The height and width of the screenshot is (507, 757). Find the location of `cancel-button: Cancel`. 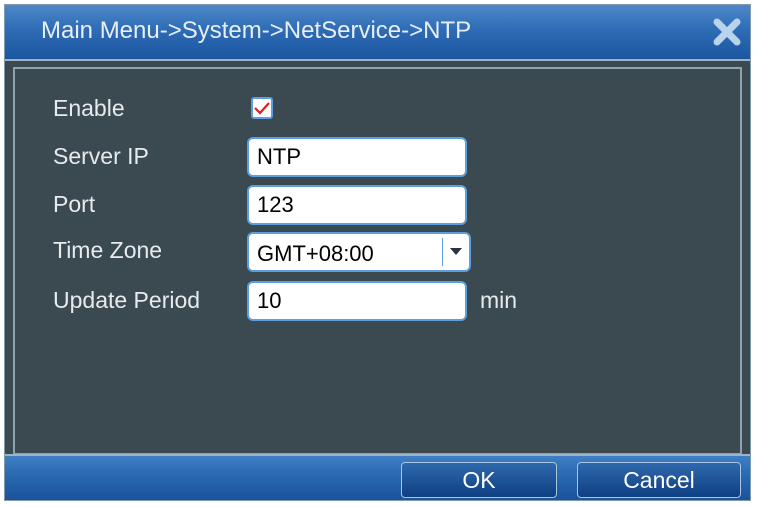

cancel-button: Cancel is located at coordinates (659, 480).